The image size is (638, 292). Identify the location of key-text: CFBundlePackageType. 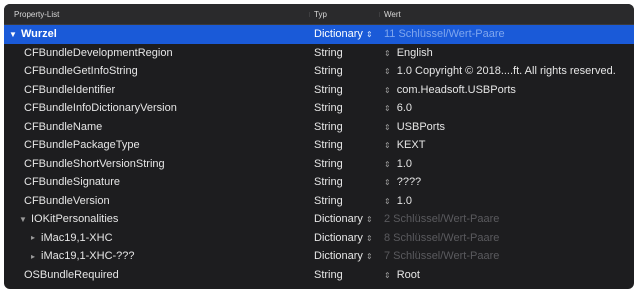
(82, 145).